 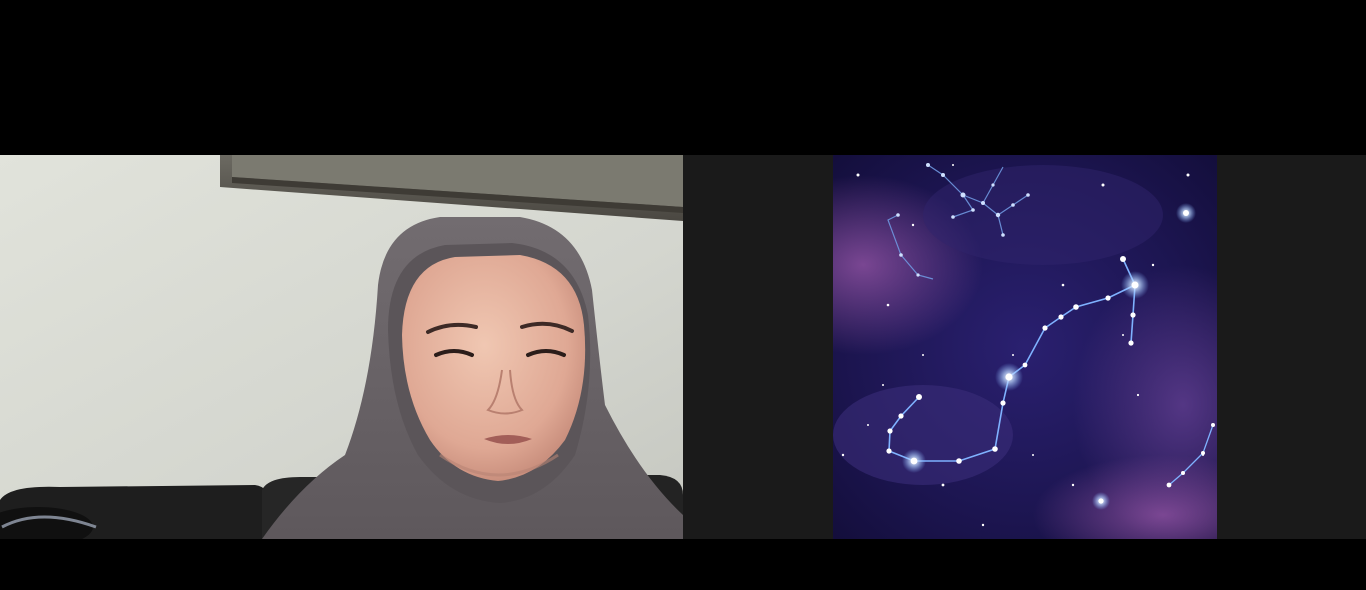 What do you see at coordinates (683, 564) in the screenshot?
I see `bottom-black-bar` at bounding box center [683, 564].